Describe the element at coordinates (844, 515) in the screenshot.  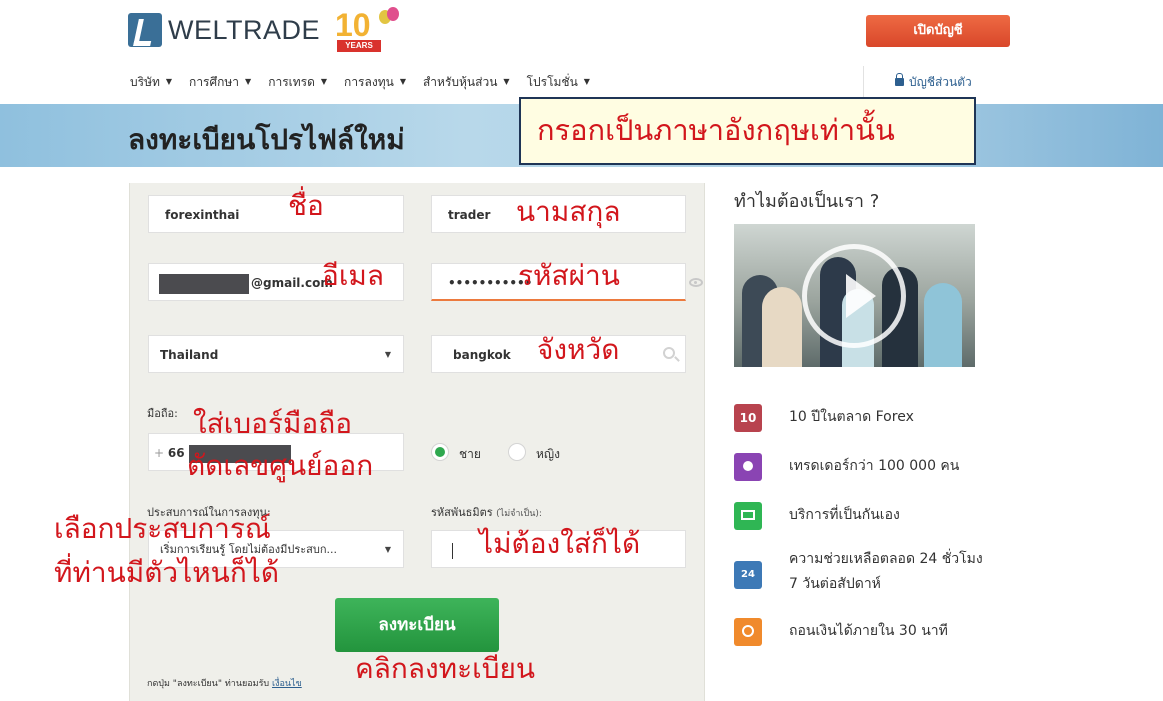
I see `feature-friendly-service: บริการที่เป็นกันเอง` at that location.